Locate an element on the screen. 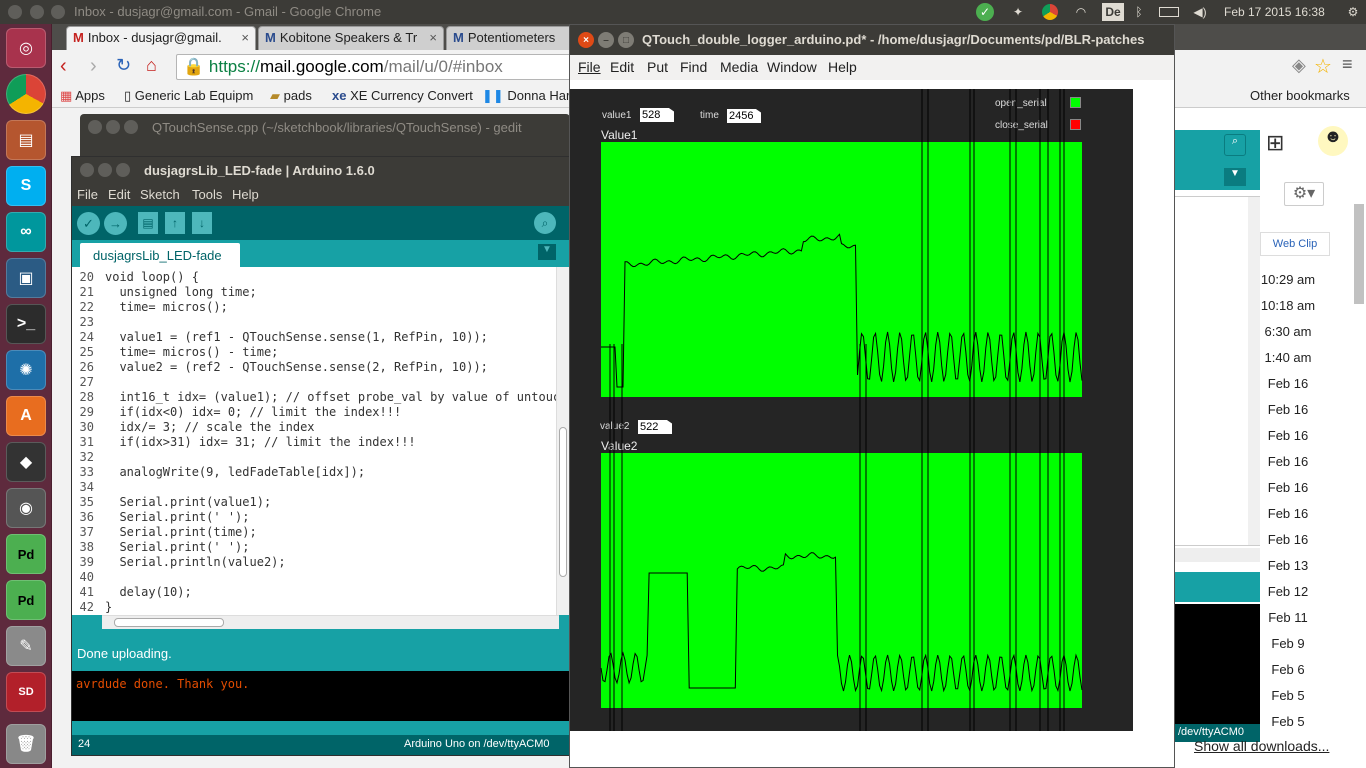  ubuntu-dash-icon: ◎ is located at coordinates (26, 48).